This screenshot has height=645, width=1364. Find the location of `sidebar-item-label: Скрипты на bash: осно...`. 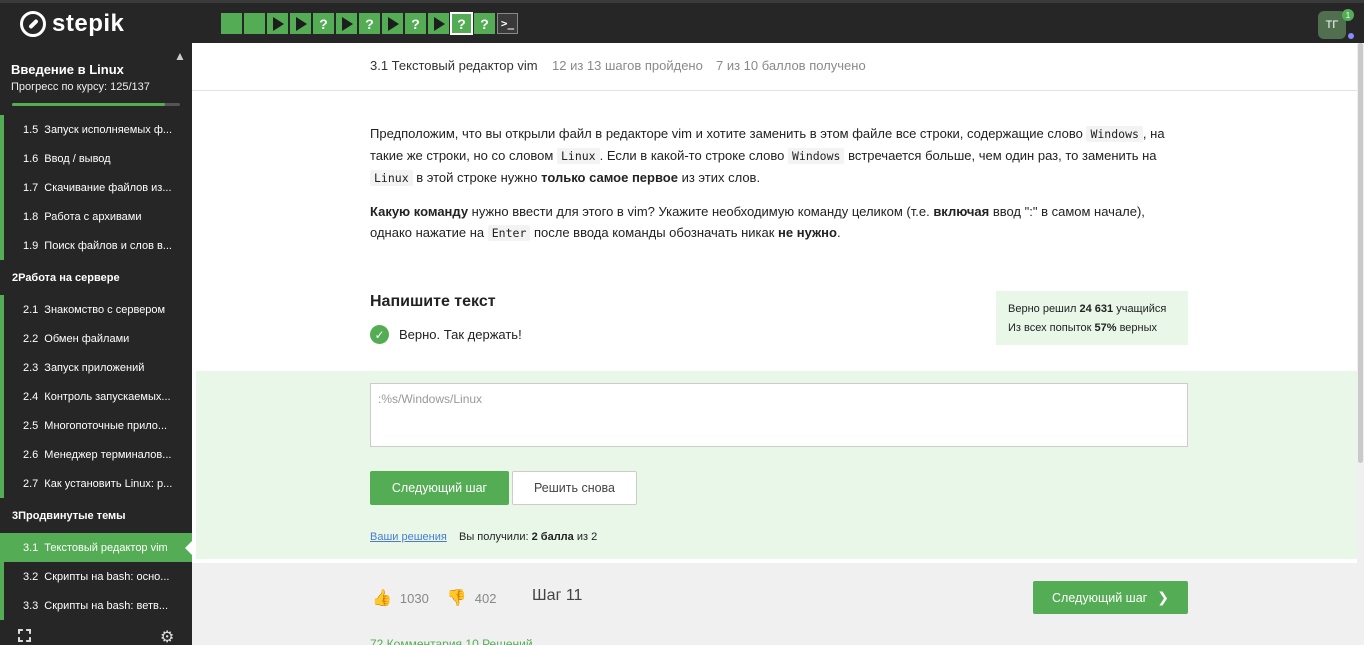

sidebar-item-label: Скрипты на bash: осно... is located at coordinates (107, 576).